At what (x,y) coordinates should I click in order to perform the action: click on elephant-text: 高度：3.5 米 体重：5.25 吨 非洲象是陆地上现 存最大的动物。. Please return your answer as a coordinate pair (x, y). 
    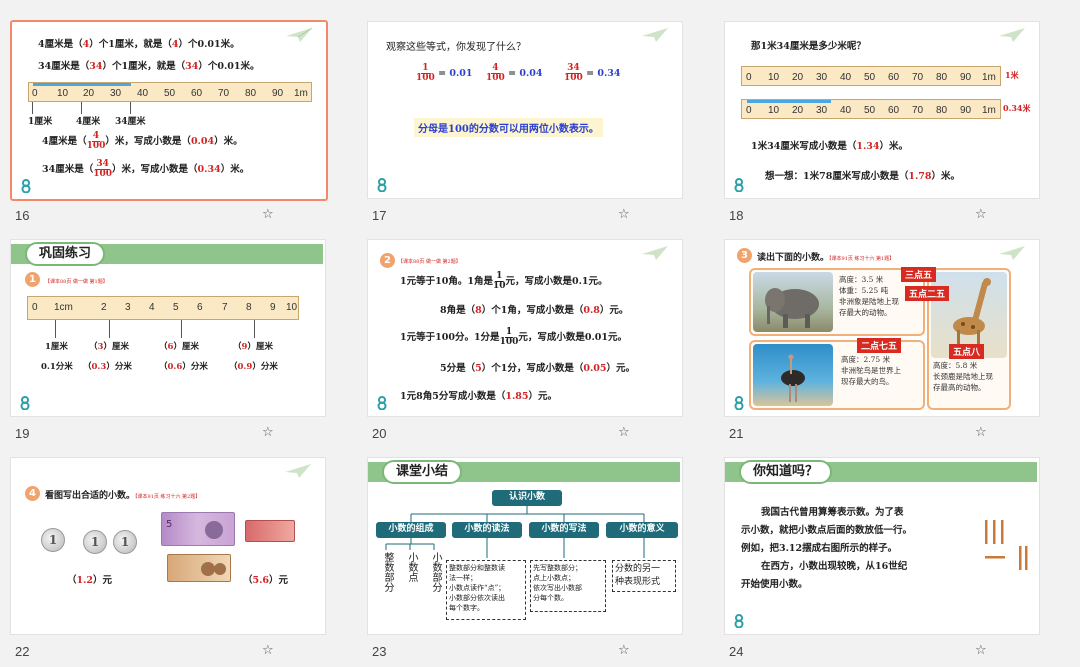
    Looking at the image, I should click on (869, 296).